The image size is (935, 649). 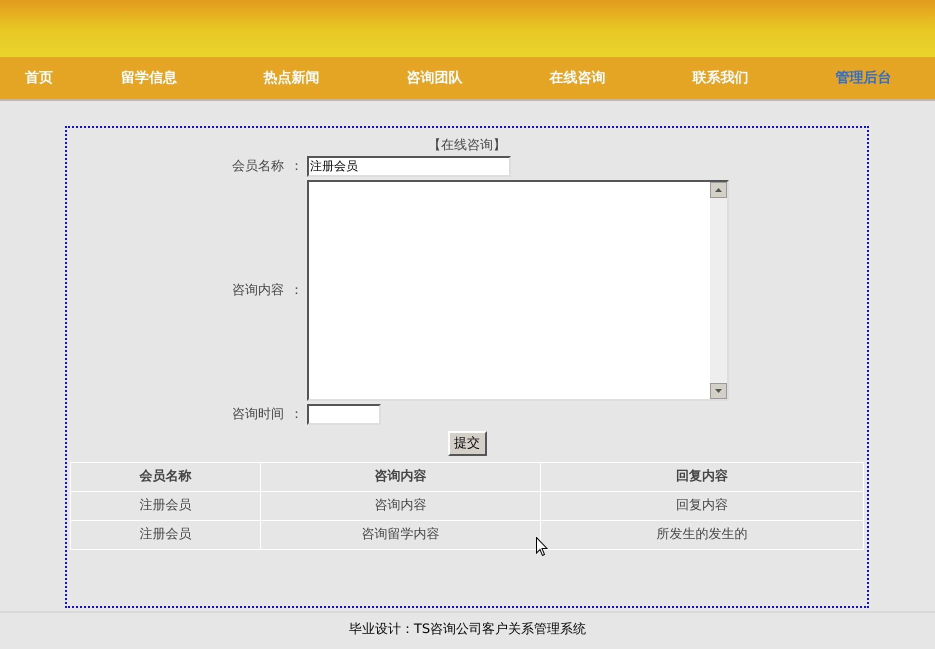 I want to click on nav-link: 联系我们, so click(x=720, y=78).